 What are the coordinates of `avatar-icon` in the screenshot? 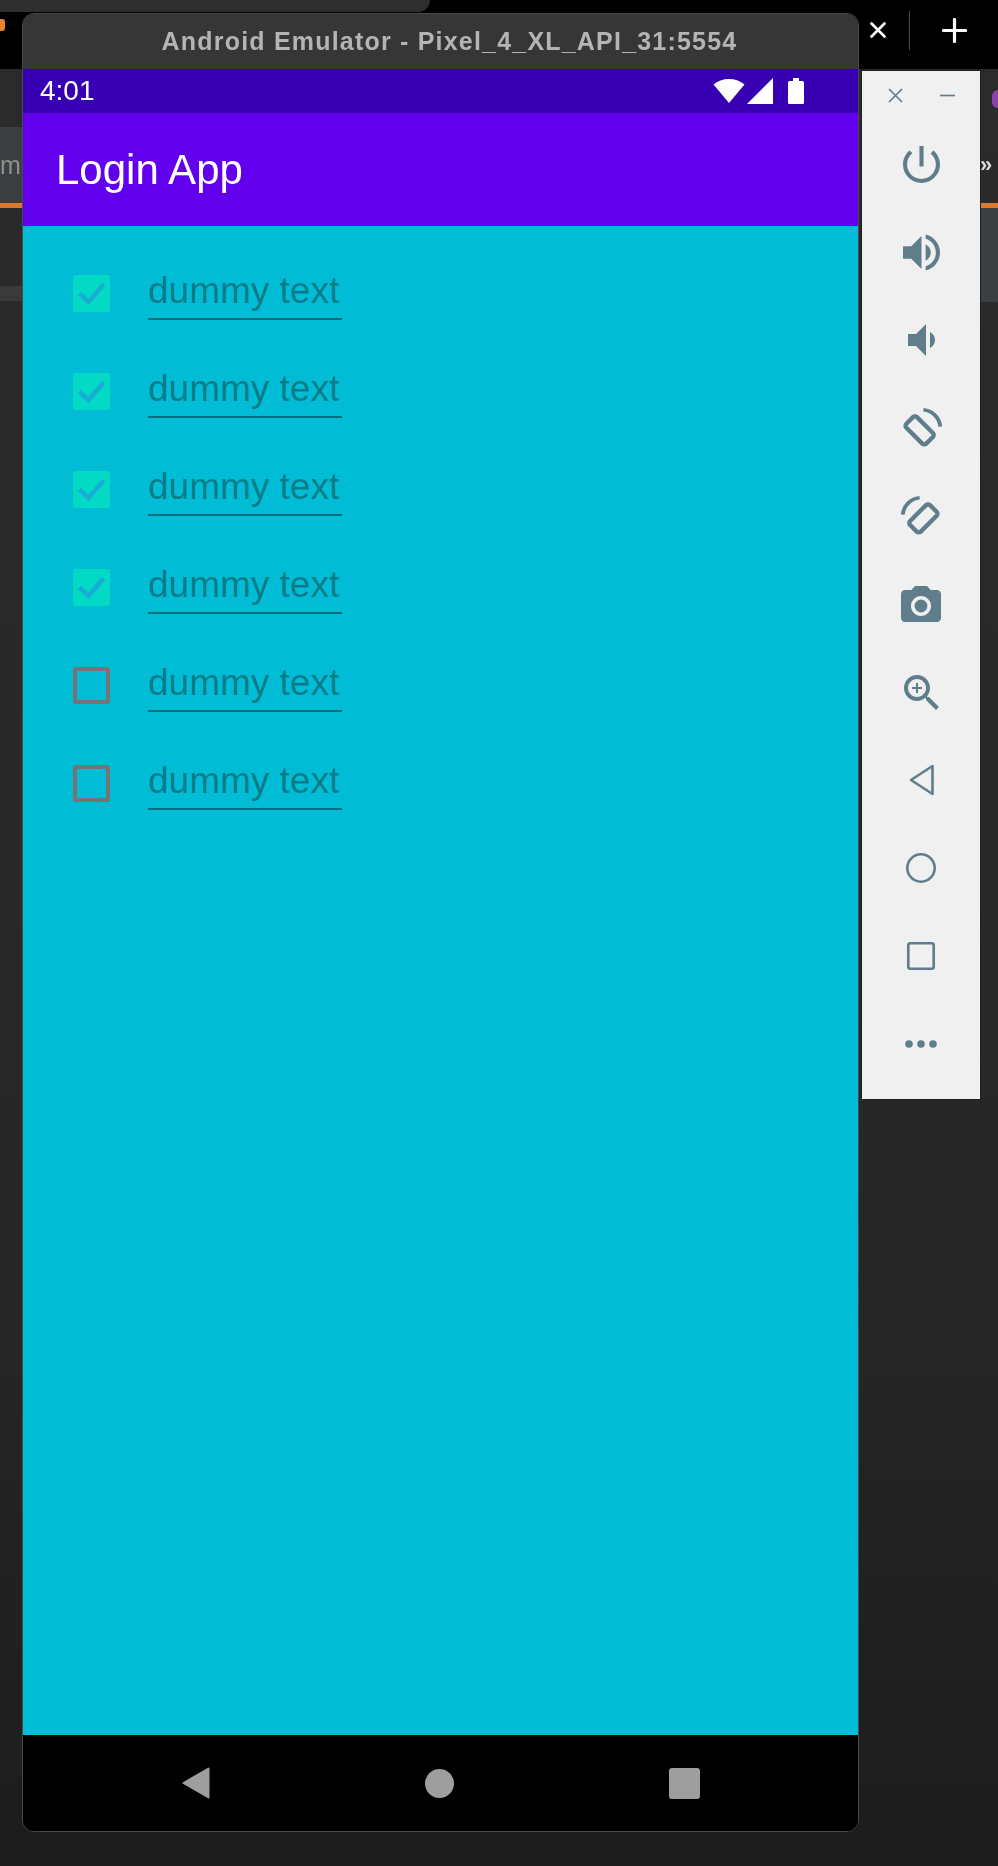 It's located at (995, 99).